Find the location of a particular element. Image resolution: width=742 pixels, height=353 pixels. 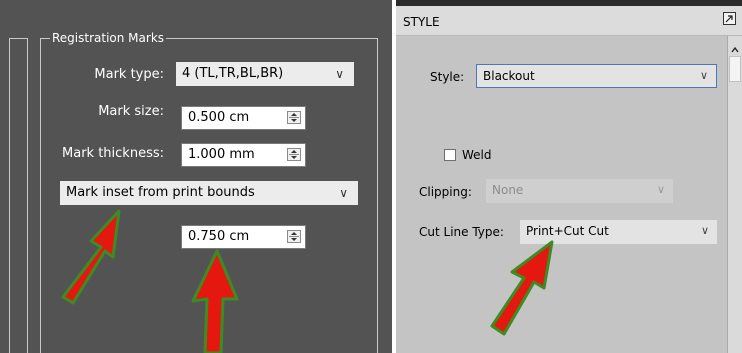

group-title: Registration Marks is located at coordinates (108, 38).